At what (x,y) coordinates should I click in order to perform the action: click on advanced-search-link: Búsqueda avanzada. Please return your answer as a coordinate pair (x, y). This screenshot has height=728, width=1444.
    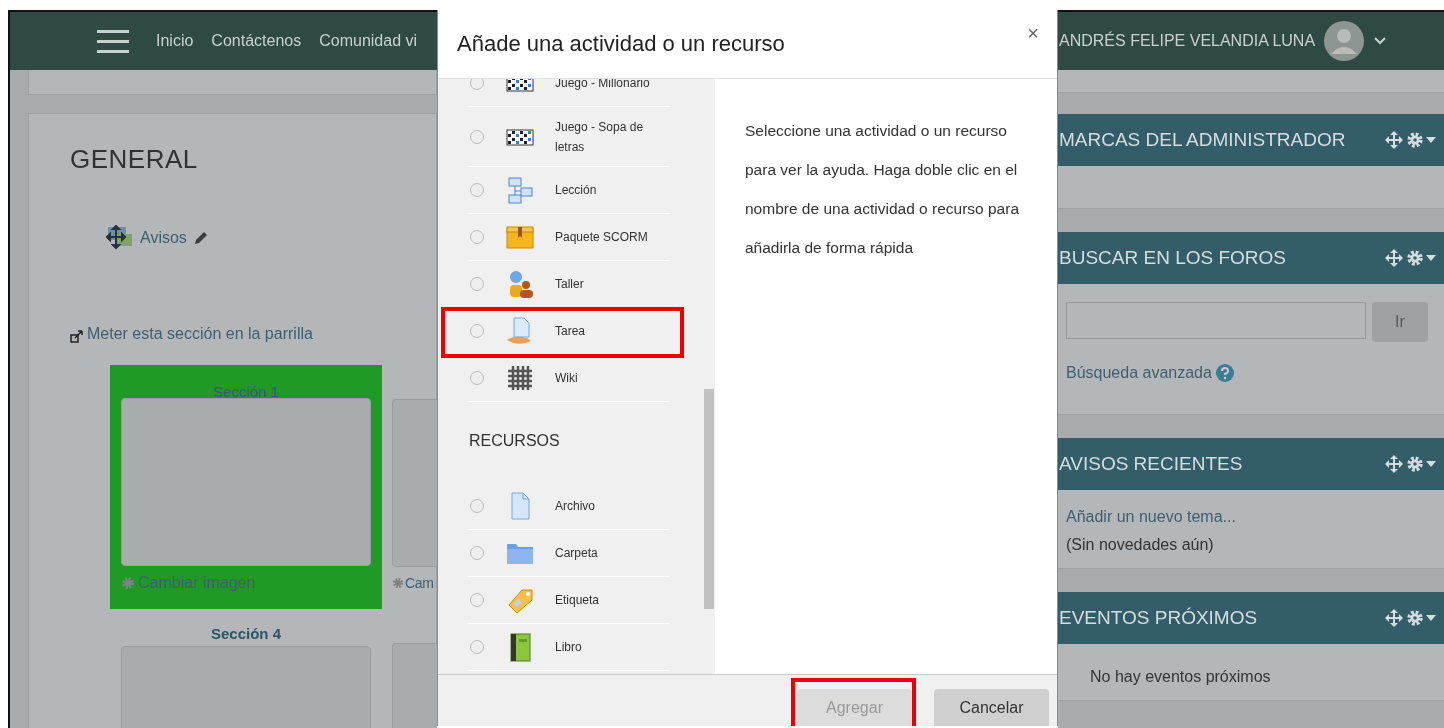
    Looking at the image, I should click on (1139, 373).